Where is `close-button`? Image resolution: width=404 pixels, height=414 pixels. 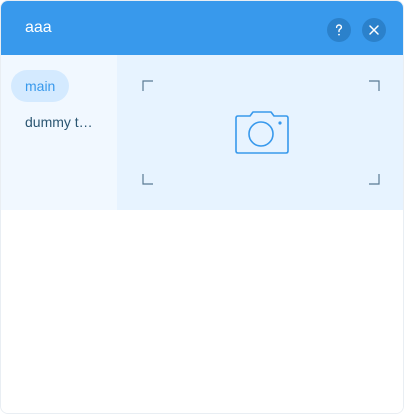 close-button is located at coordinates (374, 30).